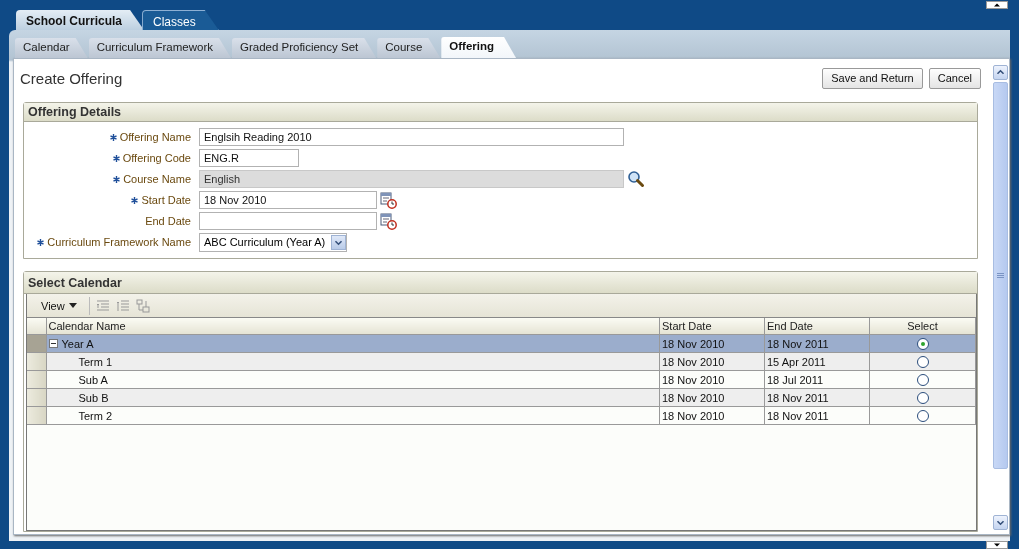 The width and height of the screenshot is (1019, 549). Describe the element at coordinates (872, 78) in the screenshot. I see `action-button: Save and Return` at that location.